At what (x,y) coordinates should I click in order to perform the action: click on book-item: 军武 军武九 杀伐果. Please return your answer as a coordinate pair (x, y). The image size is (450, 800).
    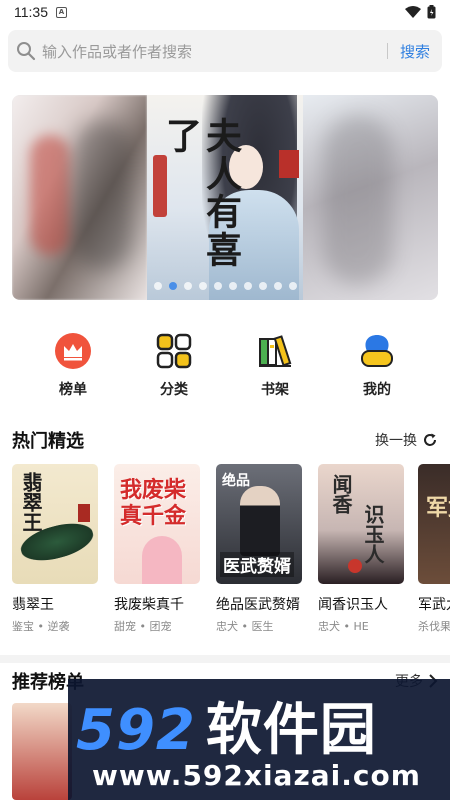
    Looking at the image, I should click on (434, 549).